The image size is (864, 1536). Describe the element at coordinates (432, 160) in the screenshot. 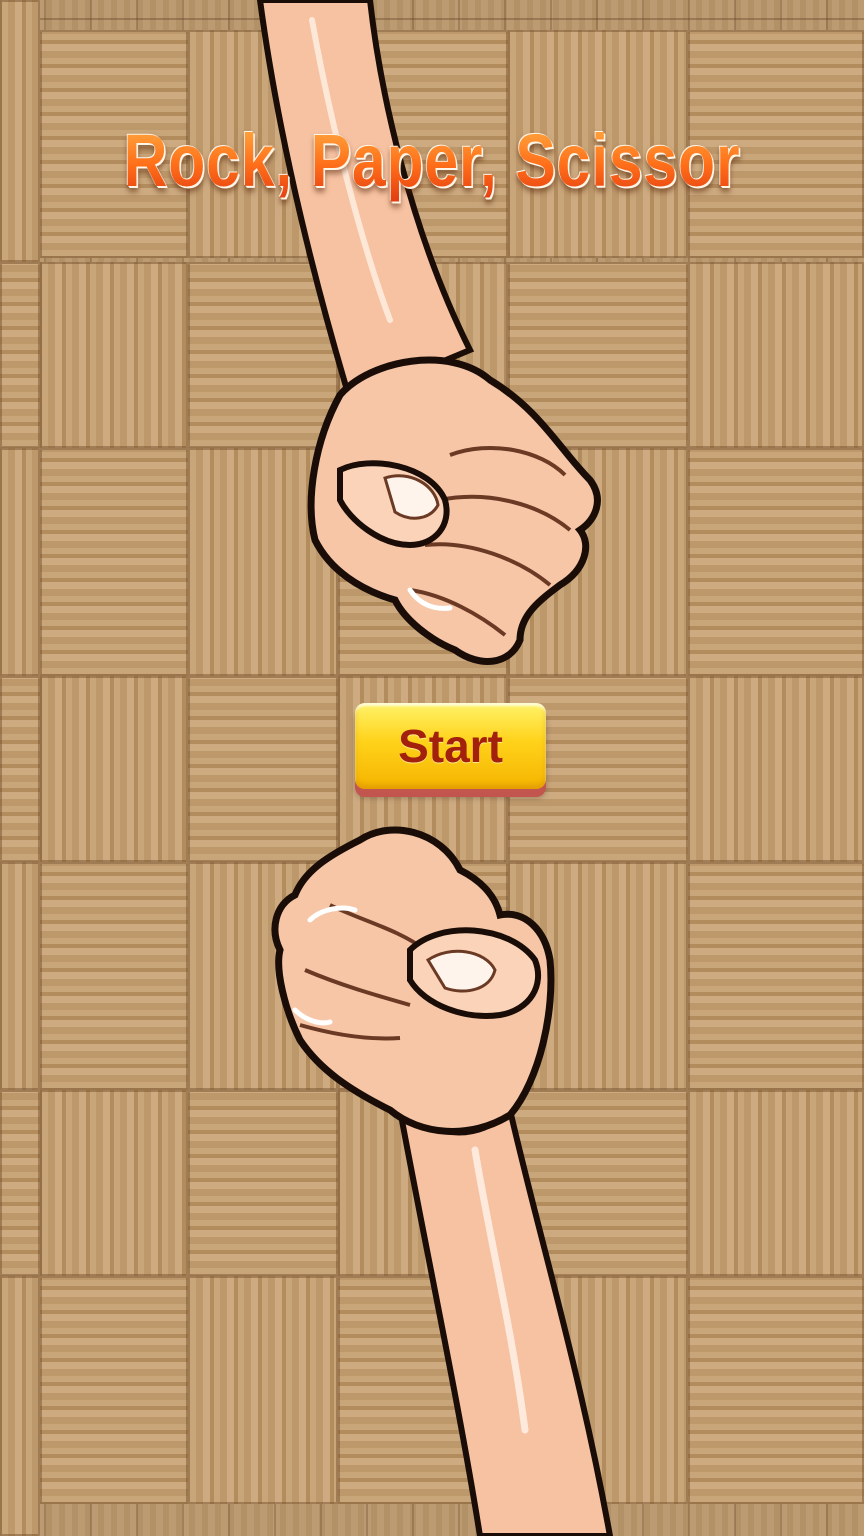

I see `game-title: Rock, Paper, Scissor` at that location.